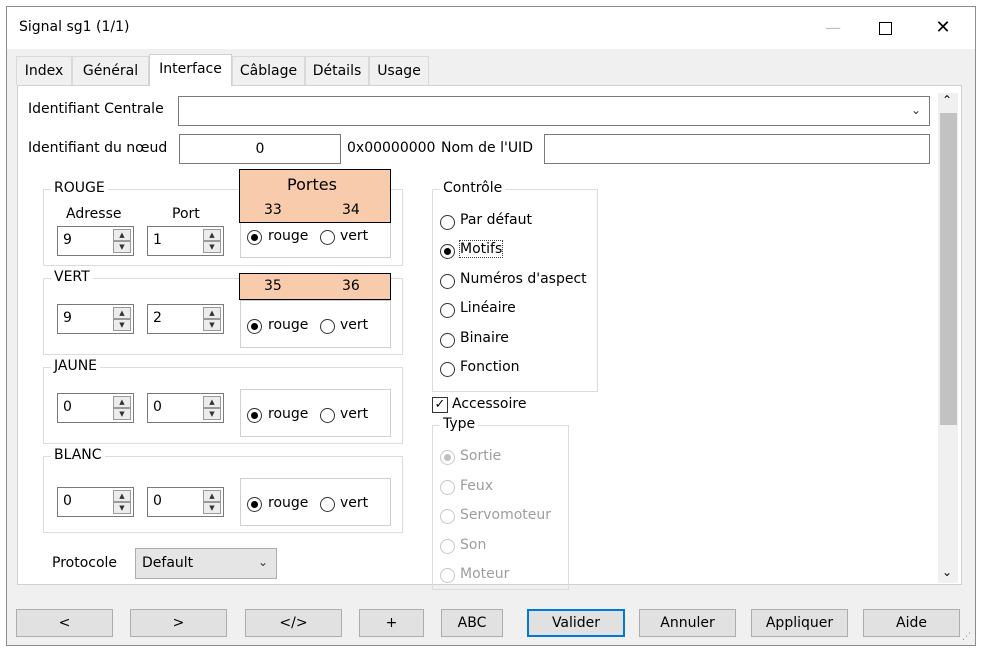  What do you see at coordinates (485, 574) in the screenshot?
I see `type-option-moteur: Moteur` at bounding box center [485, 574].